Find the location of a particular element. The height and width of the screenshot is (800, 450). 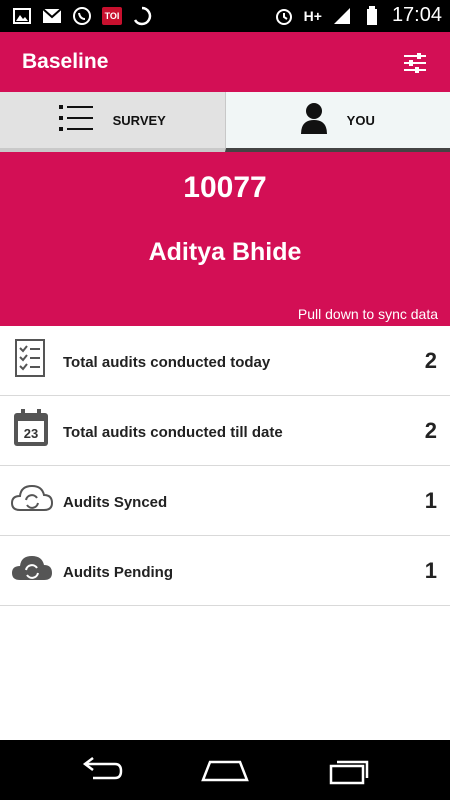

user-id: 10077 is located at coordinates (225, 187).